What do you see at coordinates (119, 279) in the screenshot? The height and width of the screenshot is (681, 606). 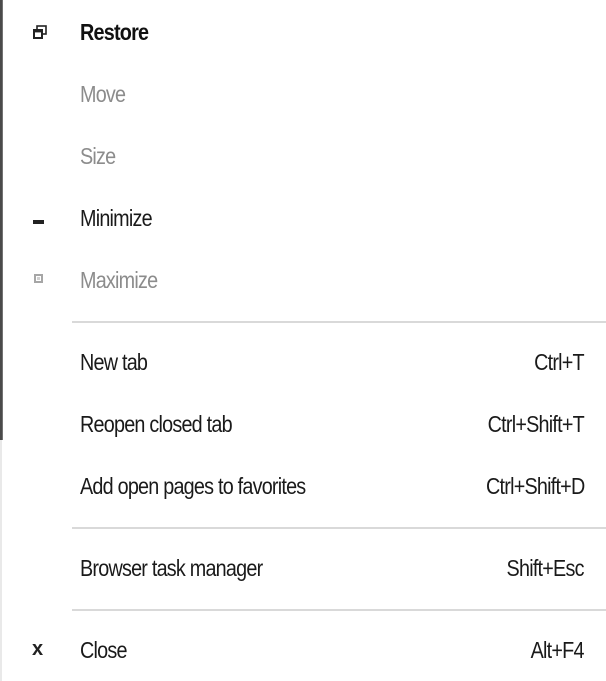 I see `menu-item-label: Maximize` at bounding box center [119, 279].